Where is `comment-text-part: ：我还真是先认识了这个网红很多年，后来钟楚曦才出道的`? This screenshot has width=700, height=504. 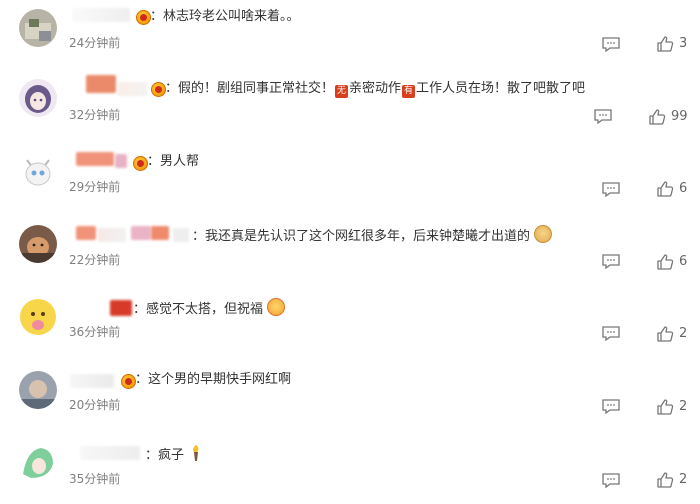 comment-text-part: ：我还真是先认识了这个网红很多年，后来钟楚曦才出道的 is located at coordinates (361, 236).